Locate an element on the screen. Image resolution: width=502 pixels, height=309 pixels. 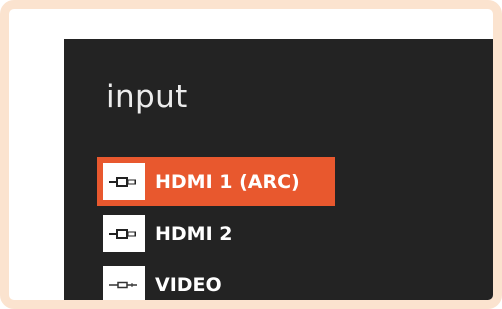
input-item-label: VIDEO is located at coordinates (188, 284).